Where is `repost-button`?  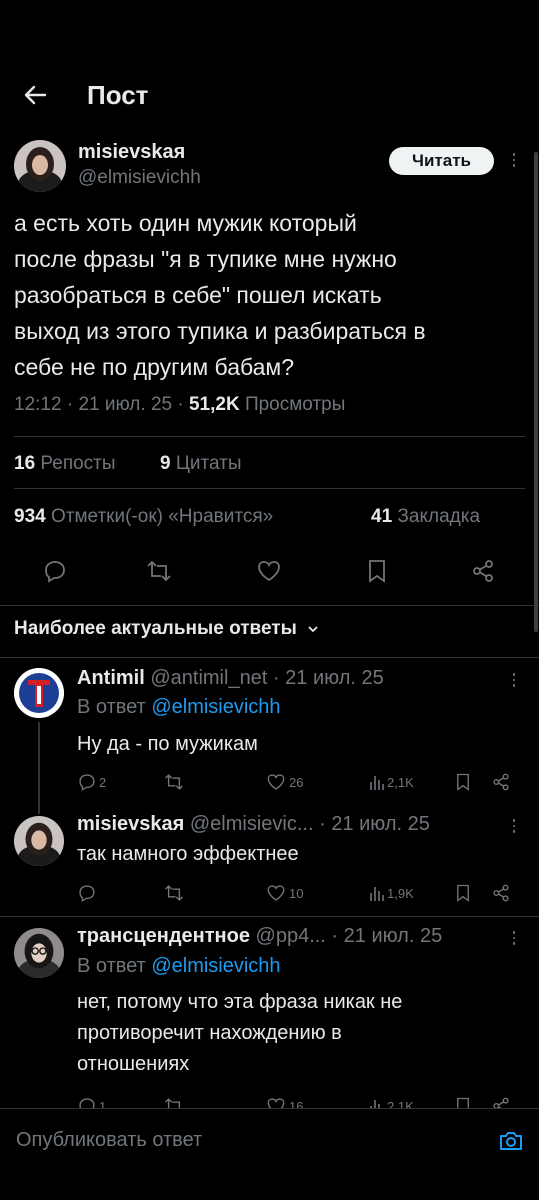
repost-button is located at coordinates (159, 573).